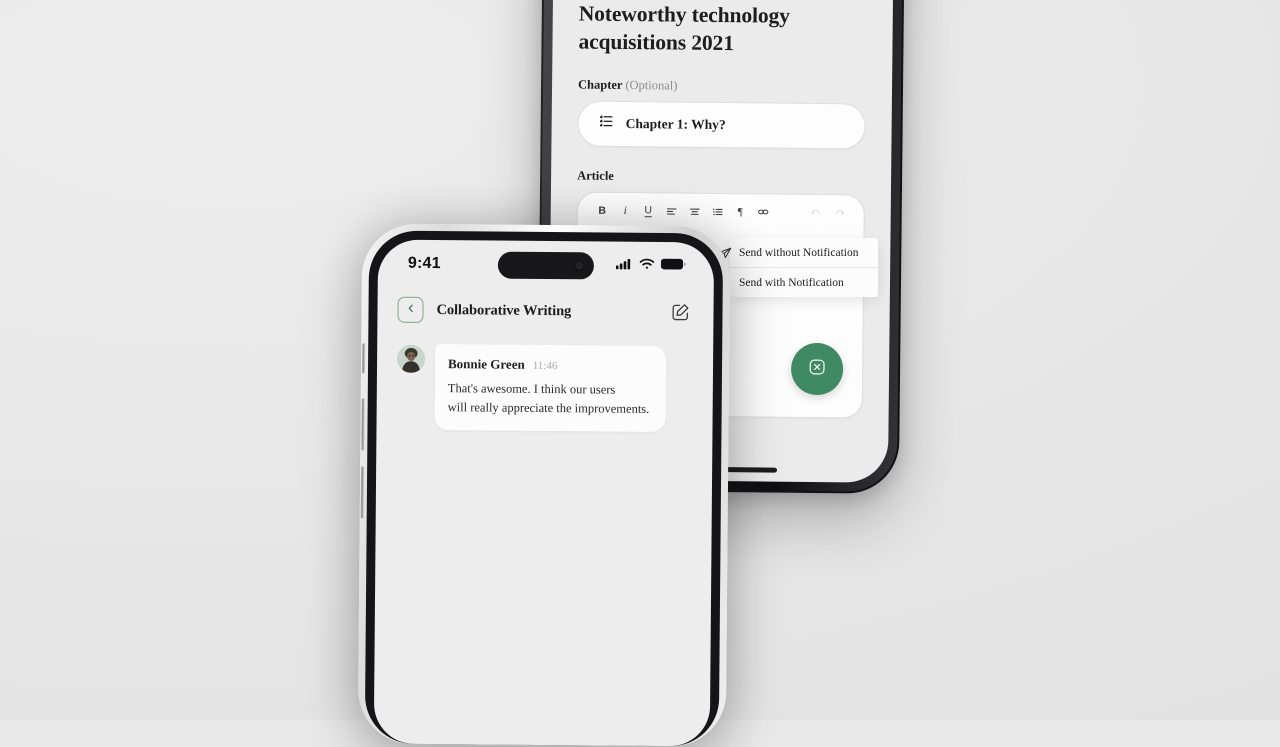 The image size is (1280, 747). Describe the element at coordinates (545, 366) in the screenshot. I see `message-time: 11:46` at that location.